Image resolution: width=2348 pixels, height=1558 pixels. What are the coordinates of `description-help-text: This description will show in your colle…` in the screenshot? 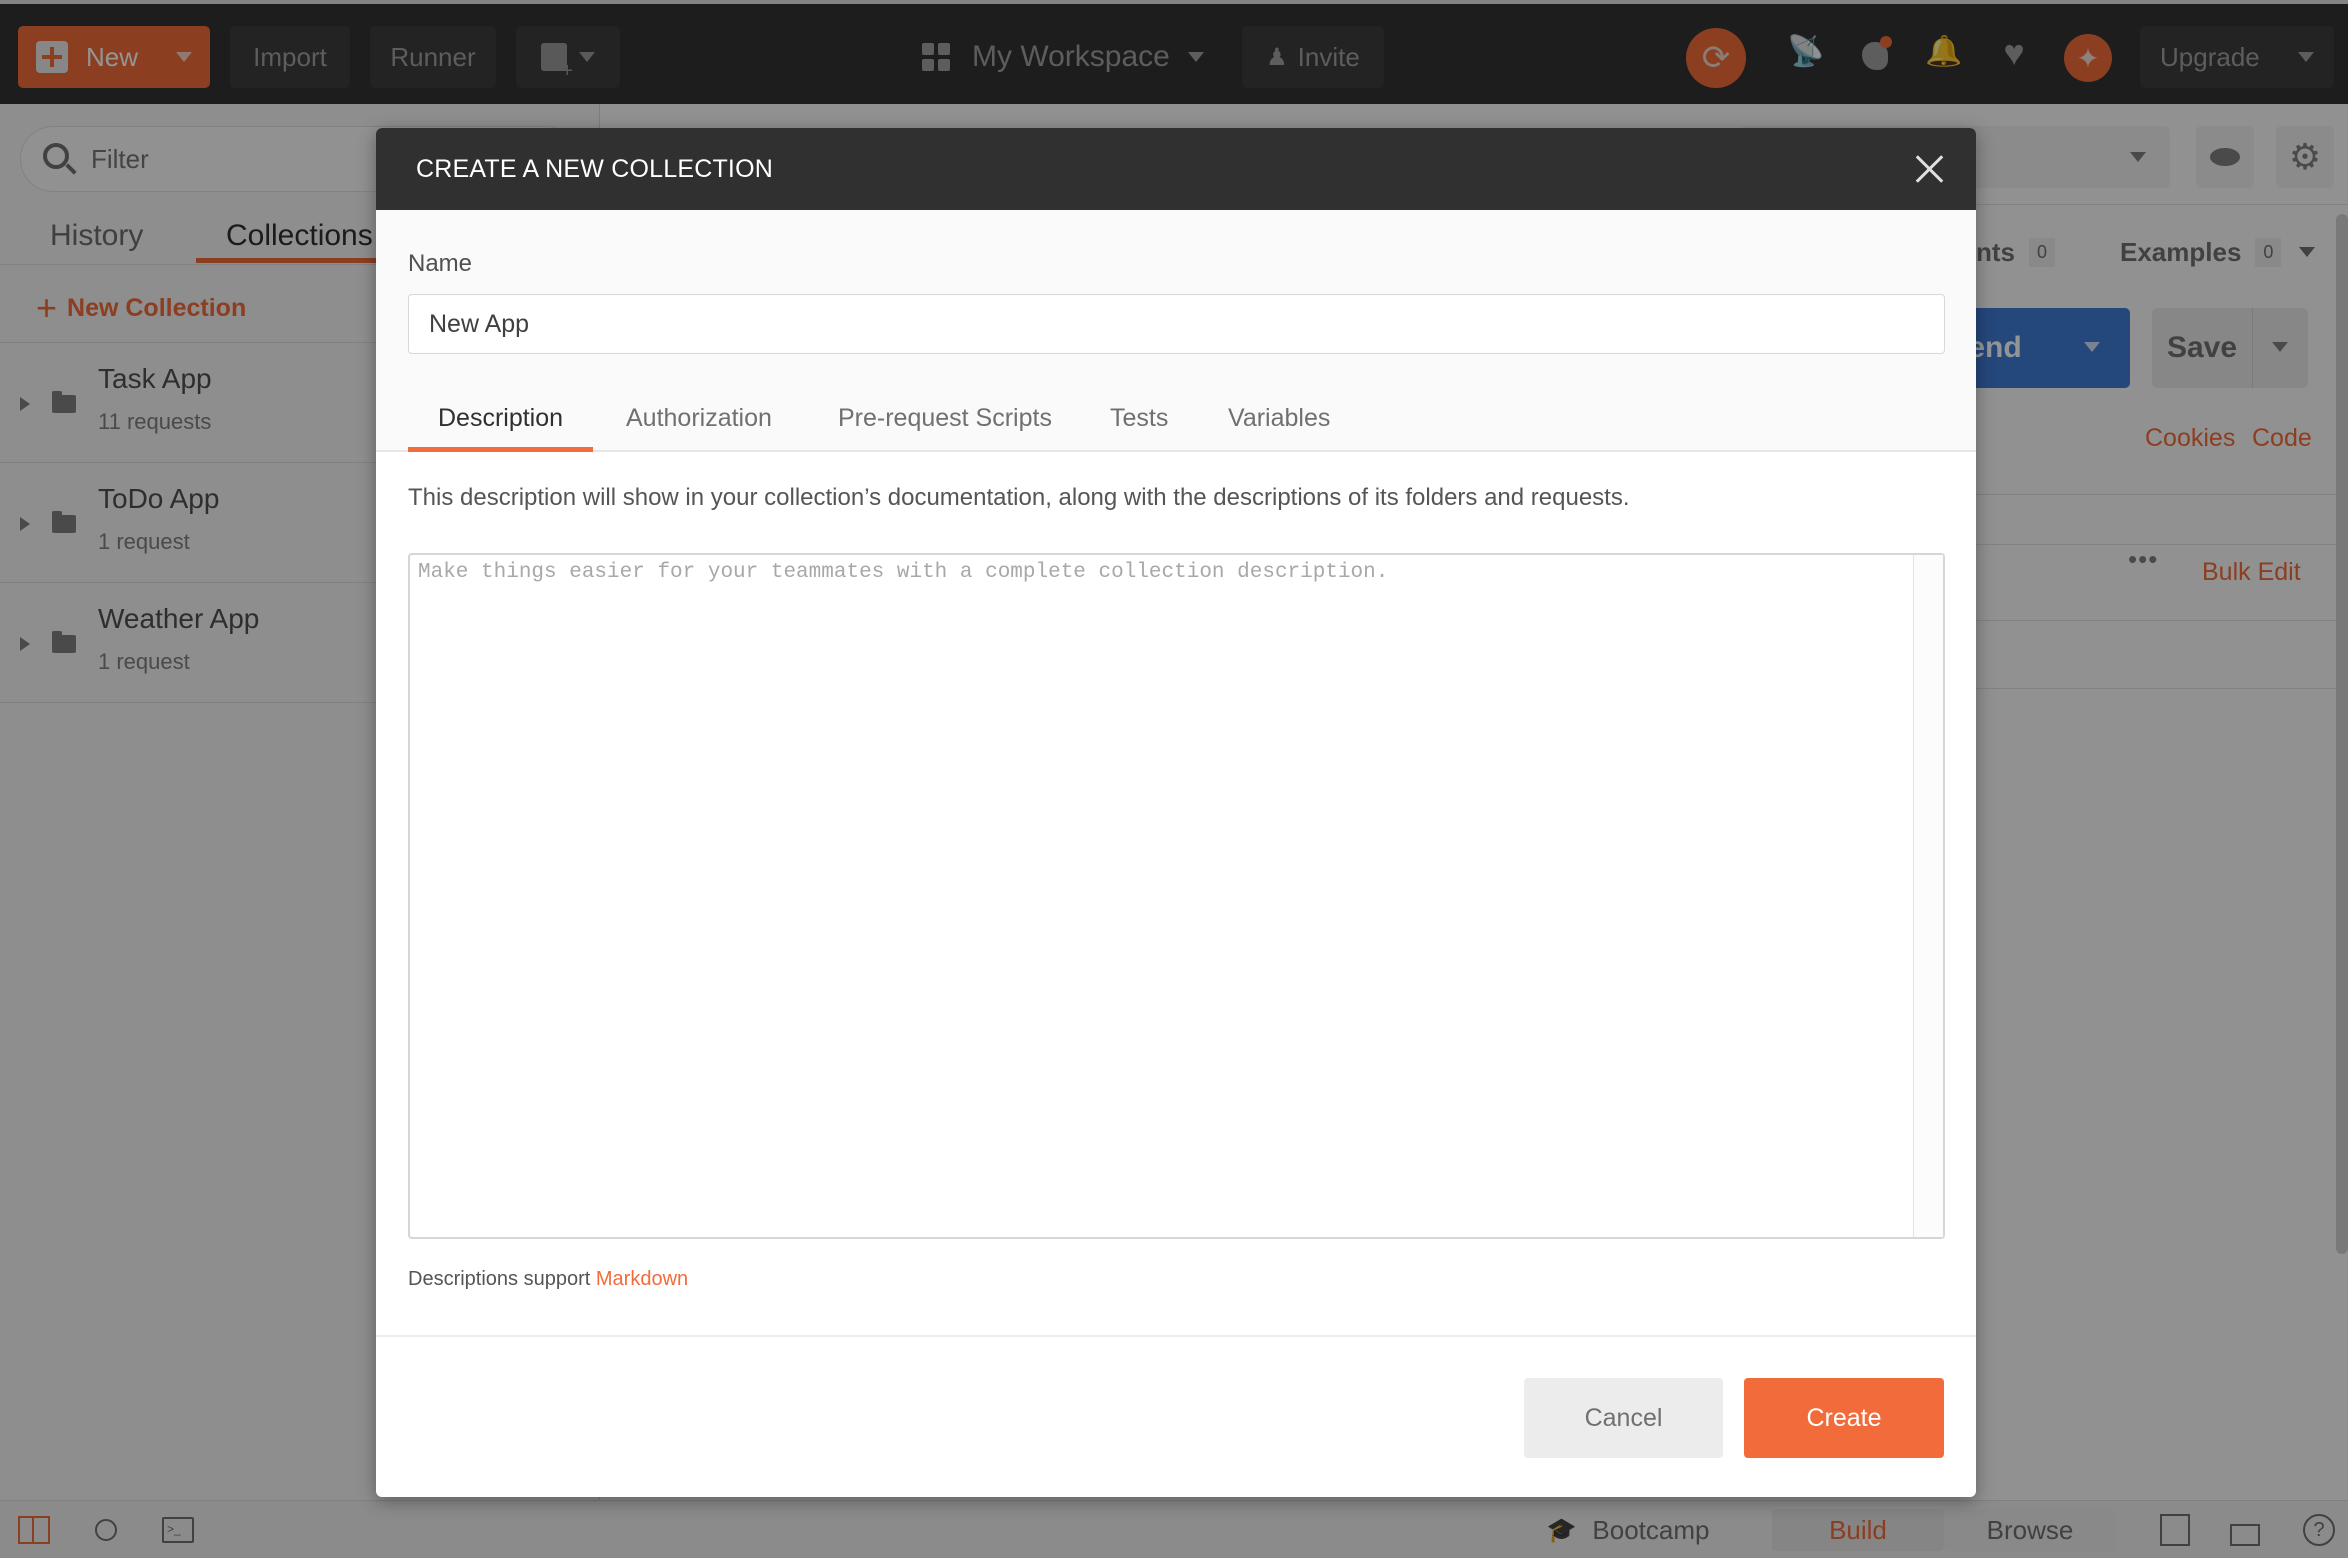 It's located at (1019, 497).